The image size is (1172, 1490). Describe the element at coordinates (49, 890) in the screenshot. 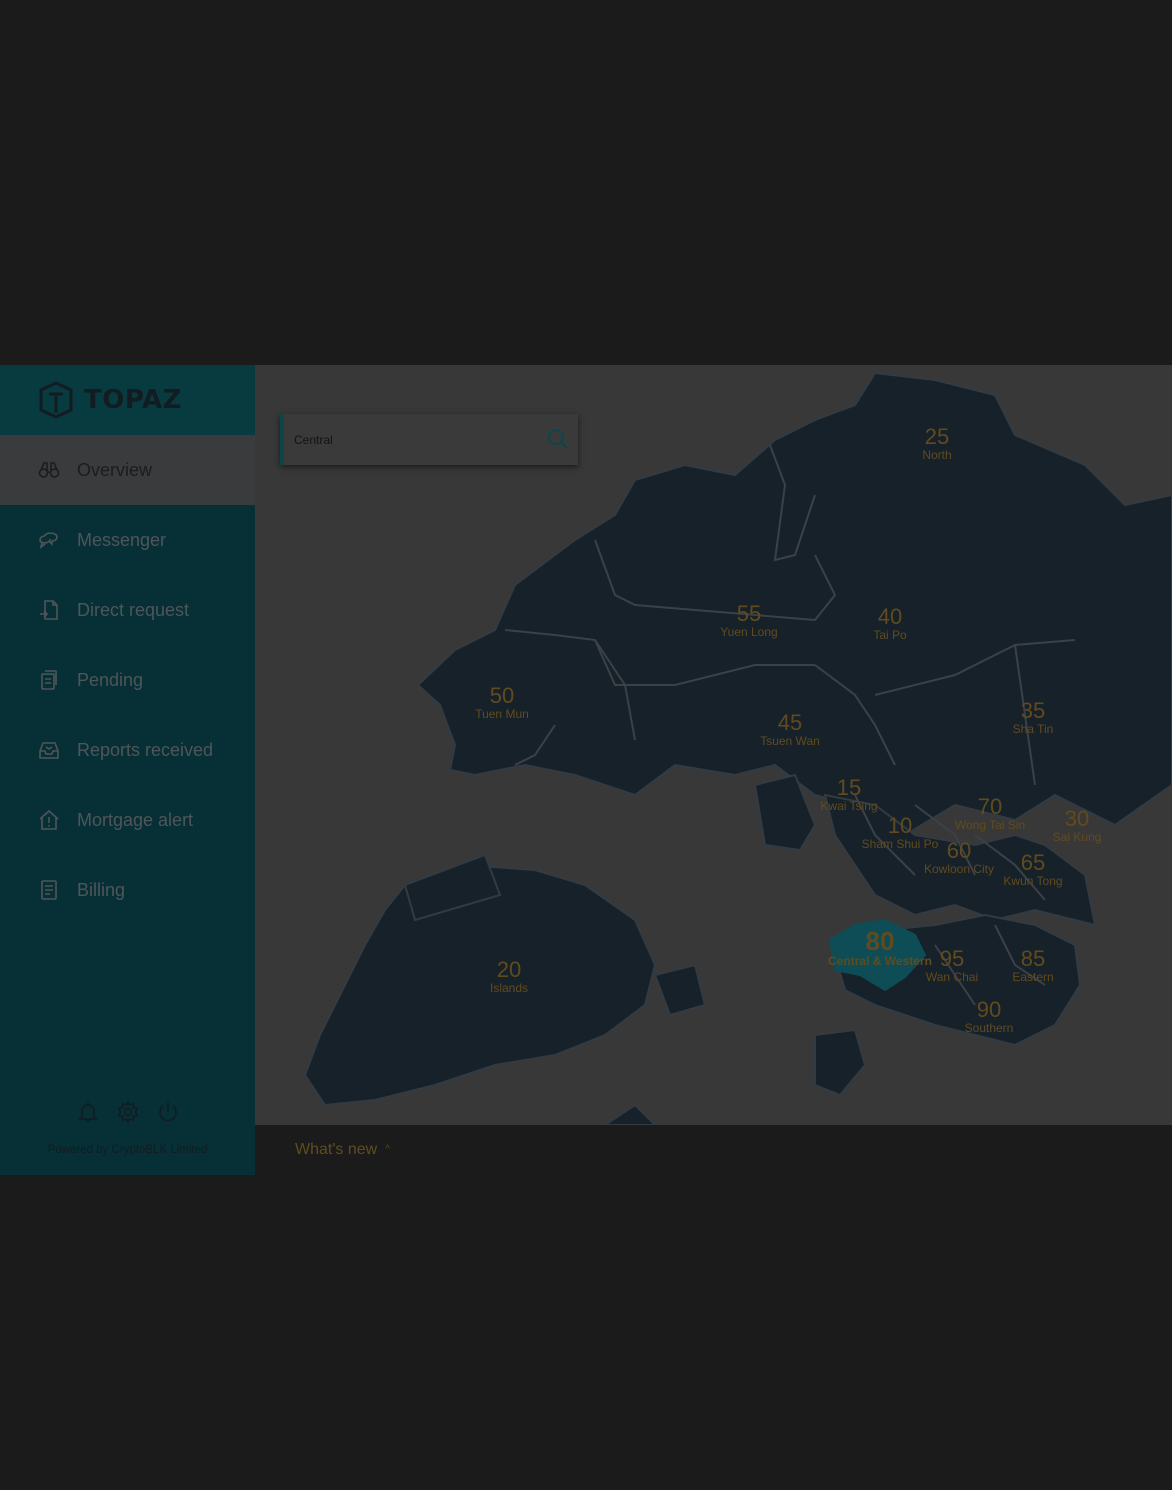

I see `billing-icon` at that location.